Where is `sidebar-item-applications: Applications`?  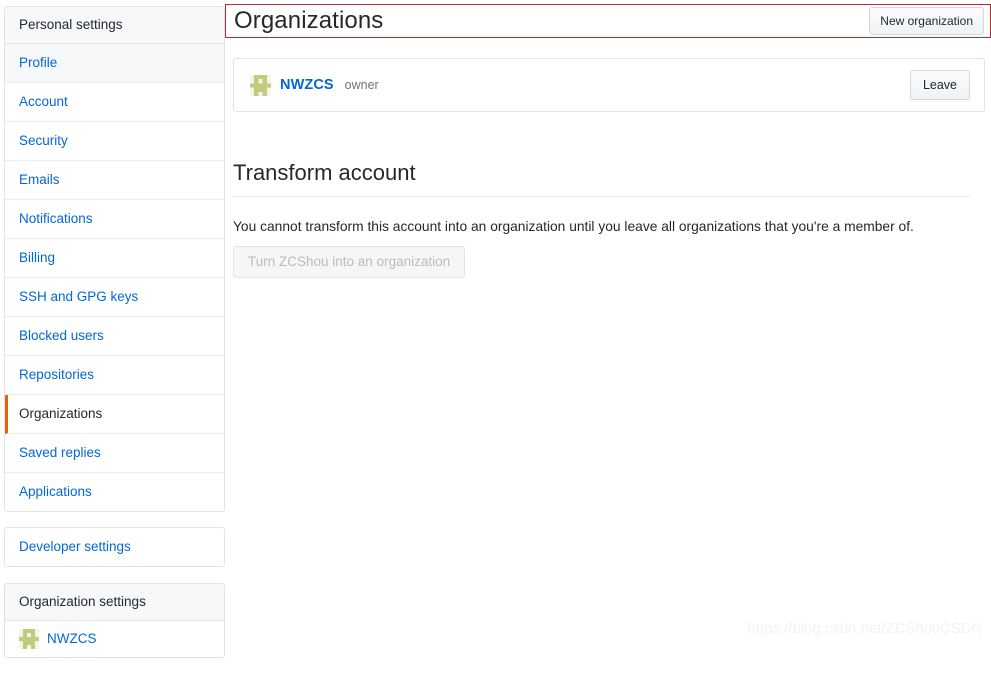
sidebar-item-applications: Applications is located at coordinates (114, 492).